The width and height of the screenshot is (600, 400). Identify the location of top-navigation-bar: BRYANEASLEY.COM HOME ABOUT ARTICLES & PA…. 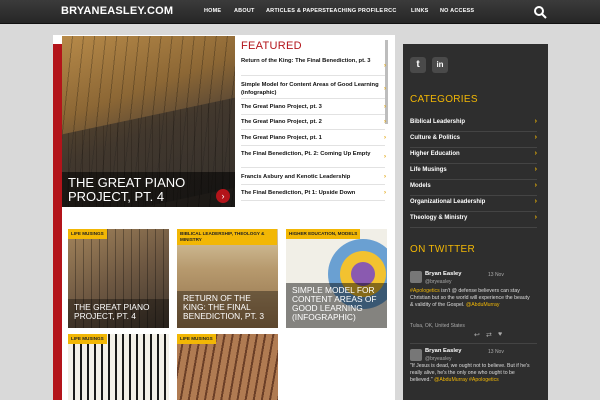
(300, 12).